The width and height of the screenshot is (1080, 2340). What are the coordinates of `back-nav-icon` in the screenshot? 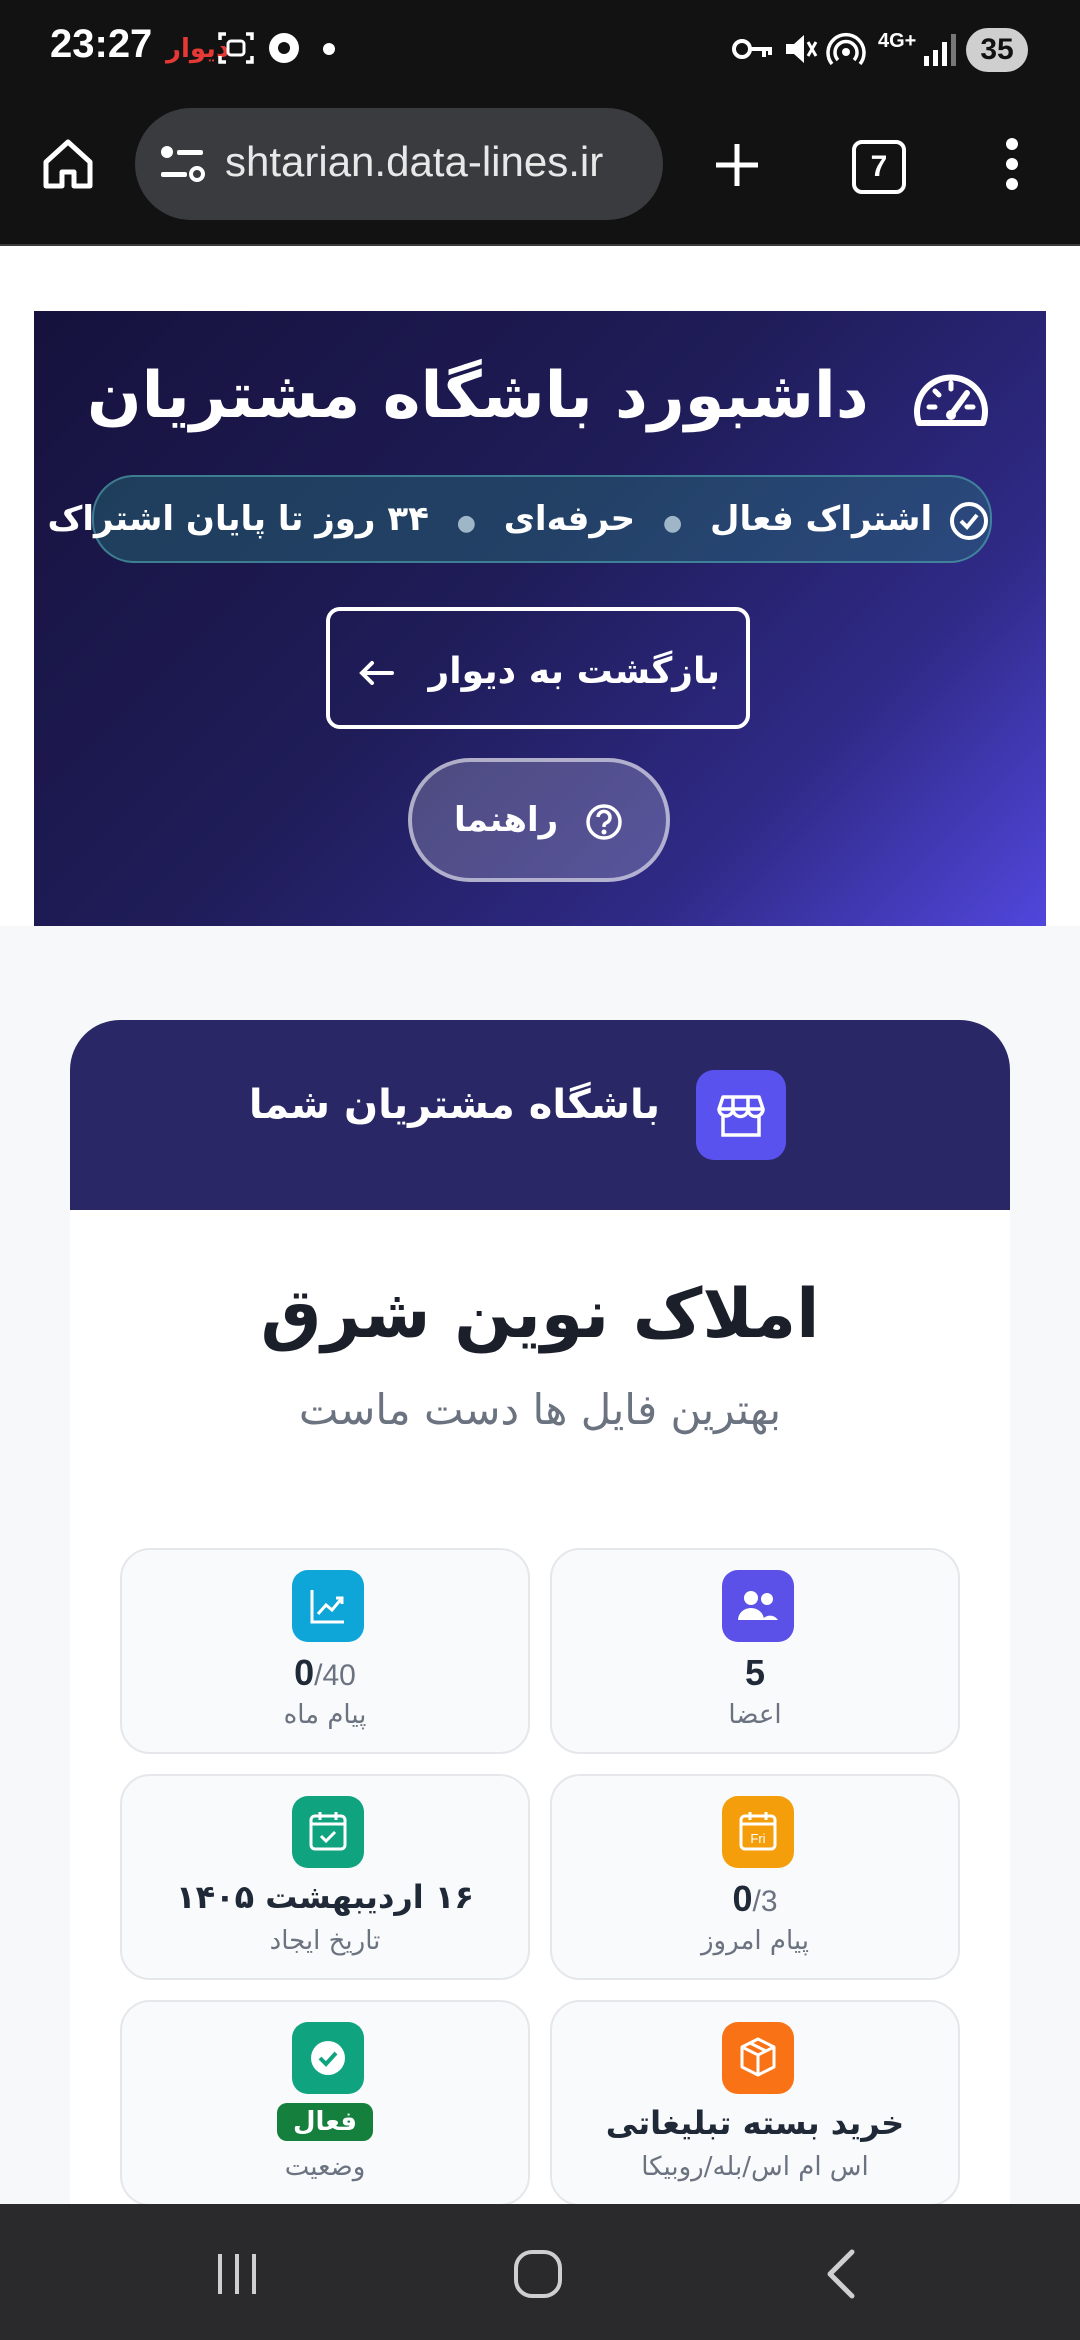 It's located at (840, 2274).